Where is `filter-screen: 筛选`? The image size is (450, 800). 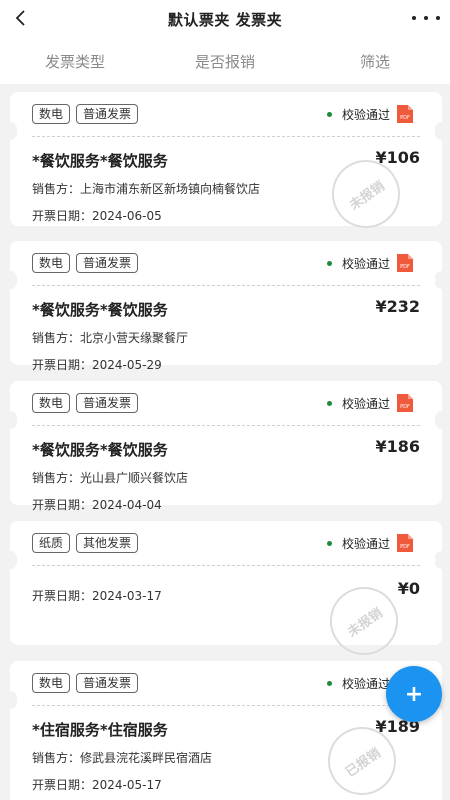
filter-screen: 筛选 is located at coordinates (375, 61).